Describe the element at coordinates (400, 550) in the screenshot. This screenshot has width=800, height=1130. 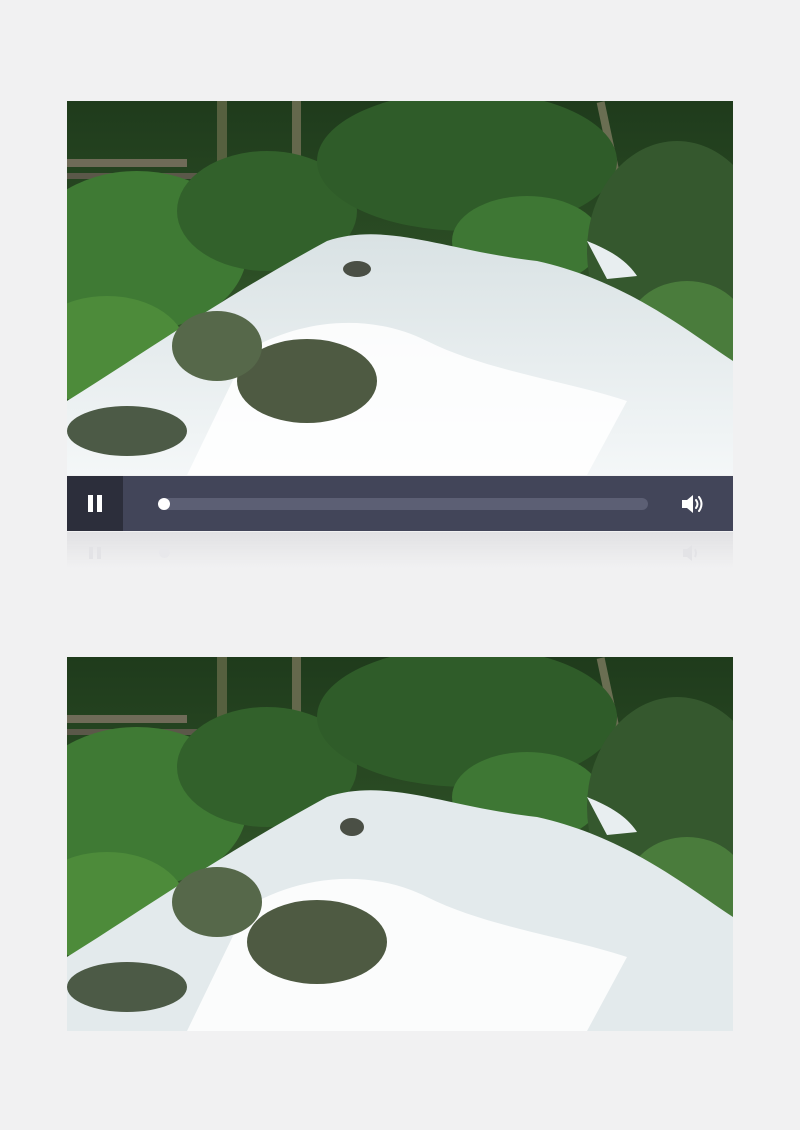
I see `control-bar-reflection` at that location.